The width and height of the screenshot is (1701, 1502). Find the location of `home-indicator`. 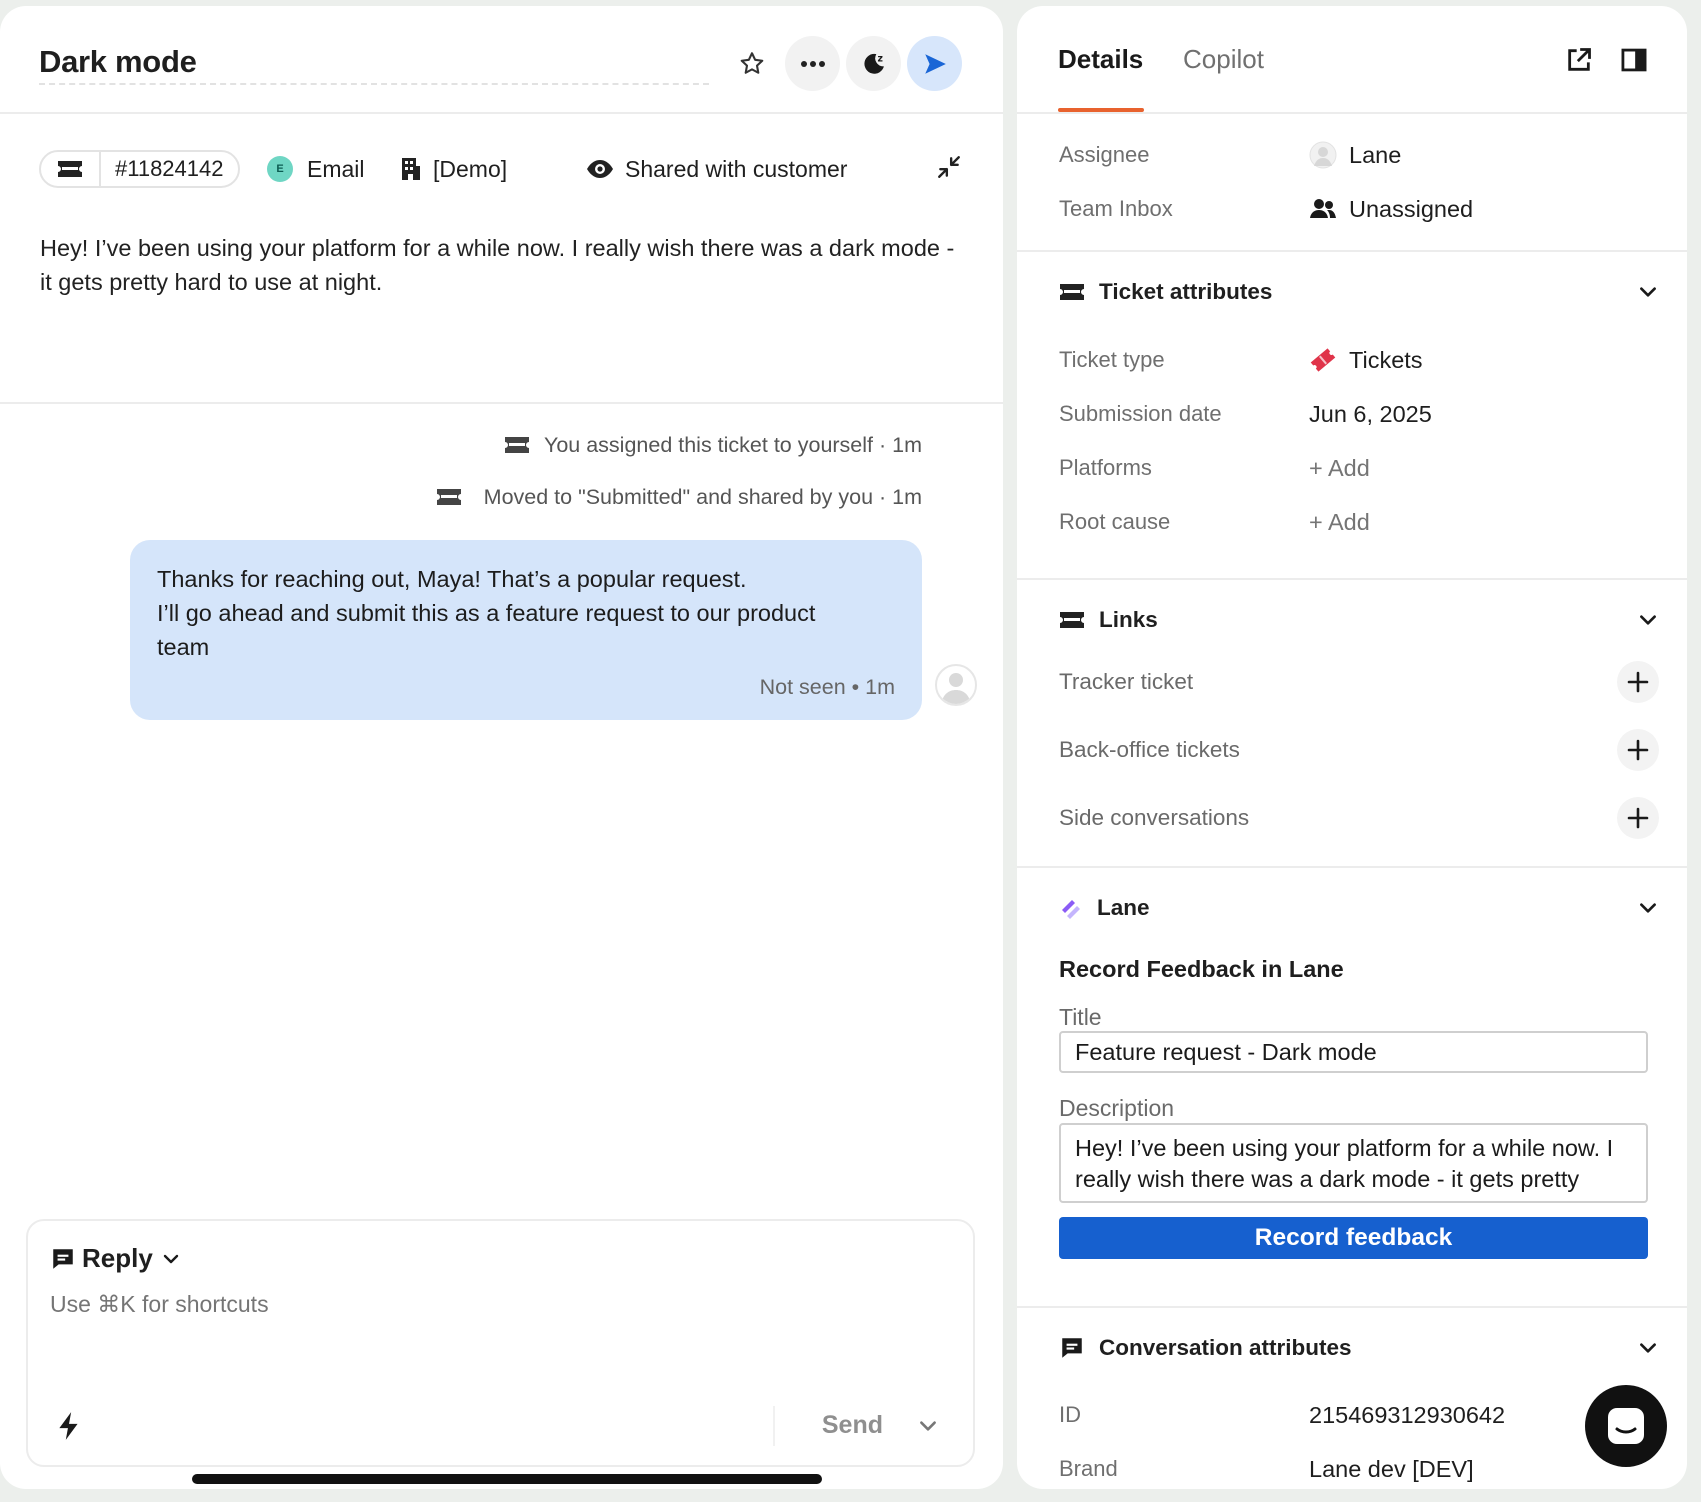

home-indicator is located at coordinates (507, 1479).